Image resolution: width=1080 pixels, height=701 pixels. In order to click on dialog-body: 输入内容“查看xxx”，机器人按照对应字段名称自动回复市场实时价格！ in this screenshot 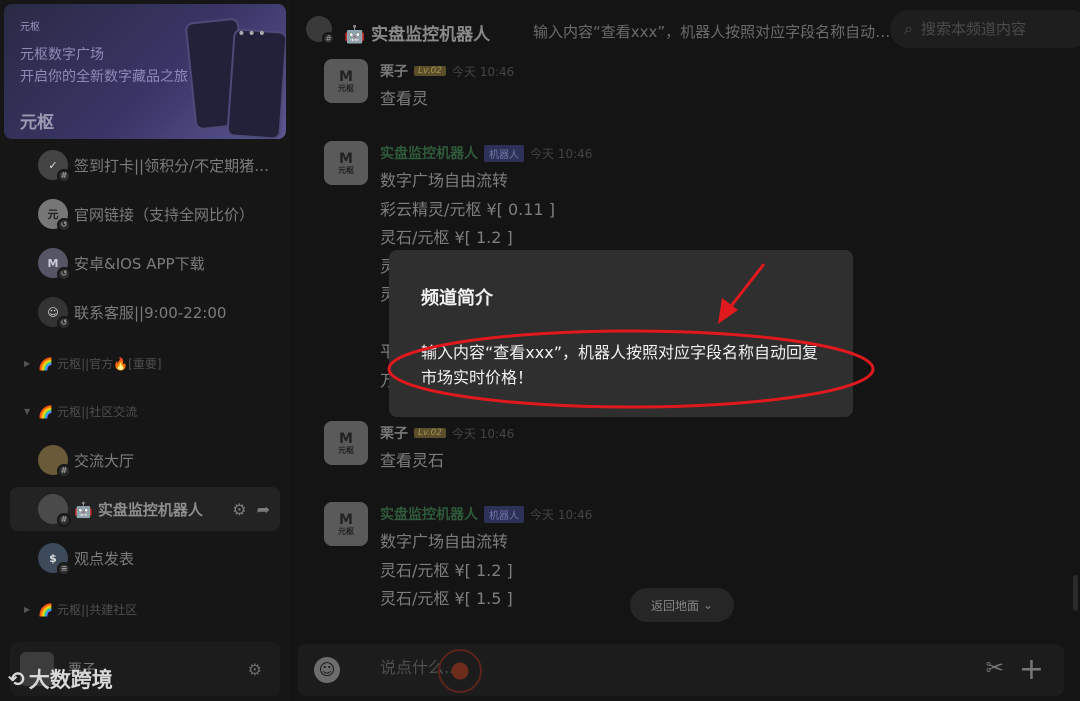, I will do `click(619, 365)`.